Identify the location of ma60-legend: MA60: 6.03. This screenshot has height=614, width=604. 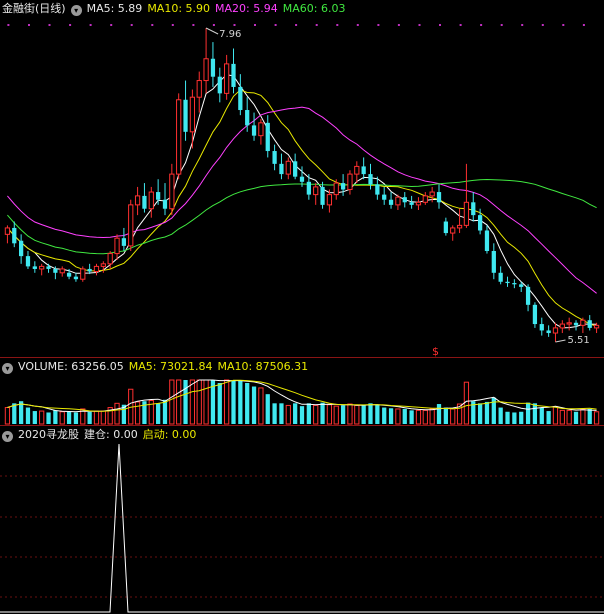
(314, 8).